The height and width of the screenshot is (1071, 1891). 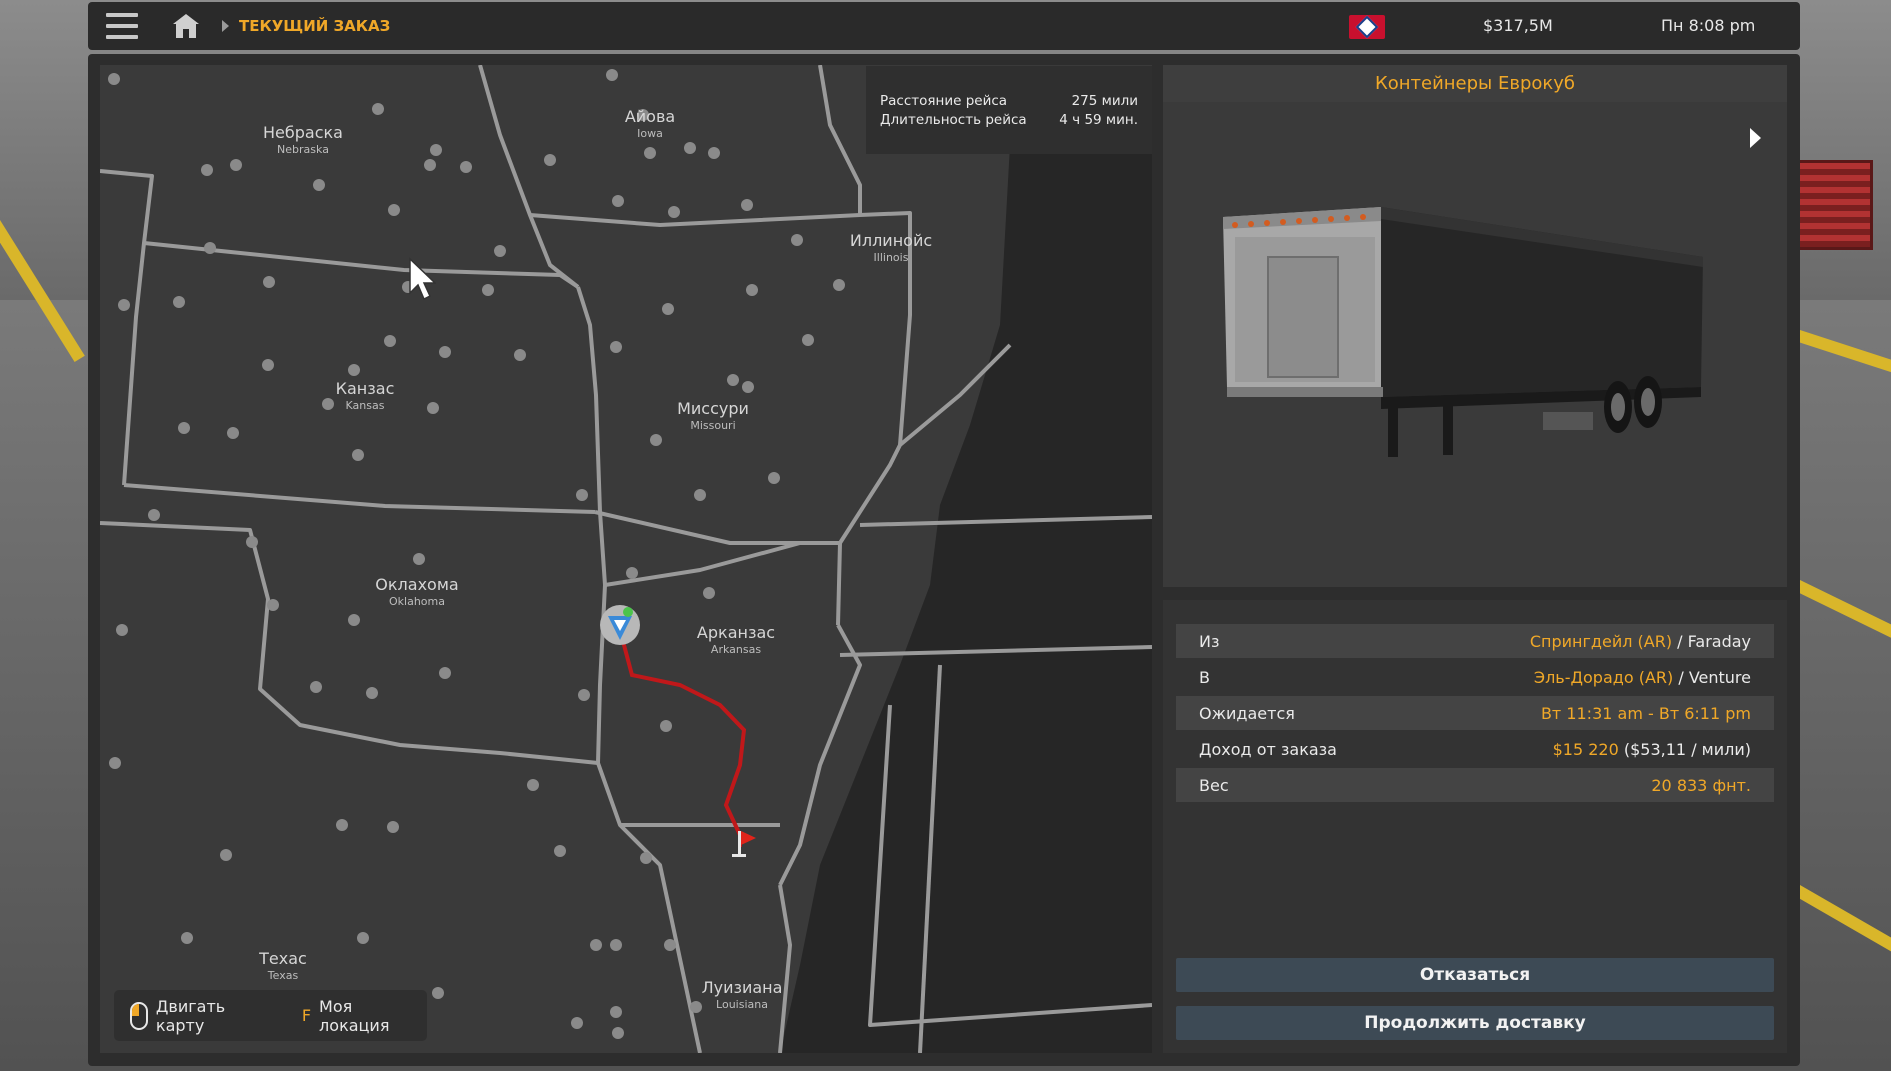 I want to click on state-label-texas: Техас Texas, so click(x=283, y=965).